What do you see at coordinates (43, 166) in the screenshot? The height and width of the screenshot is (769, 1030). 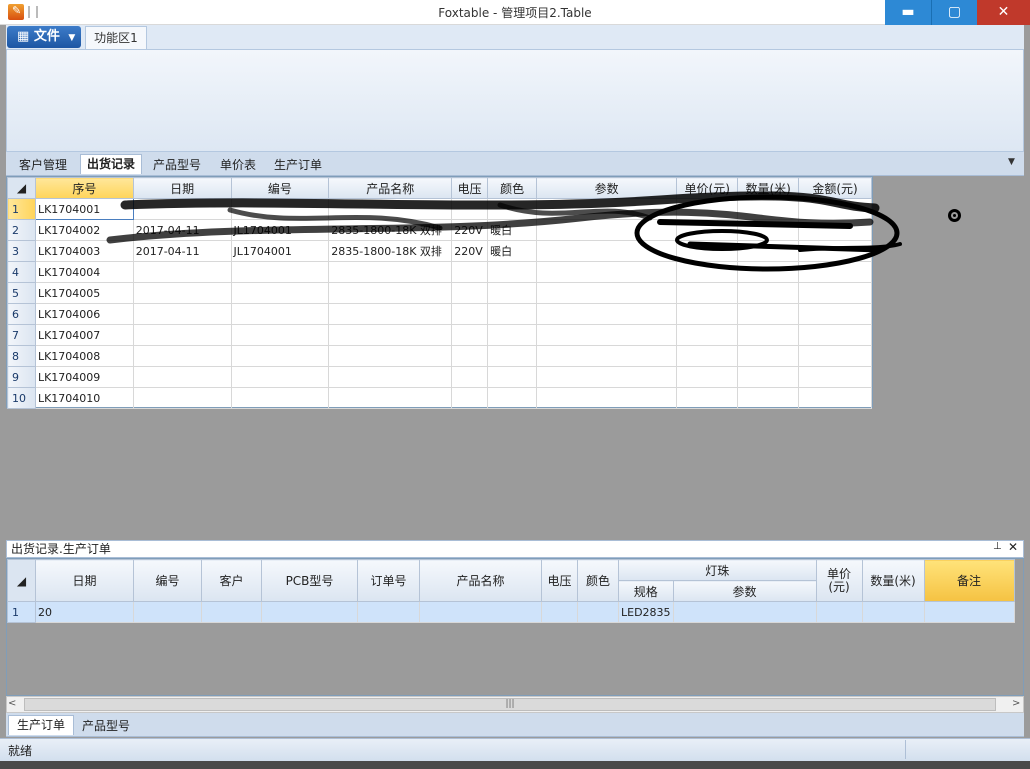 I see `tab-customer-management: 客户管理` at bounding box center [43, 166].